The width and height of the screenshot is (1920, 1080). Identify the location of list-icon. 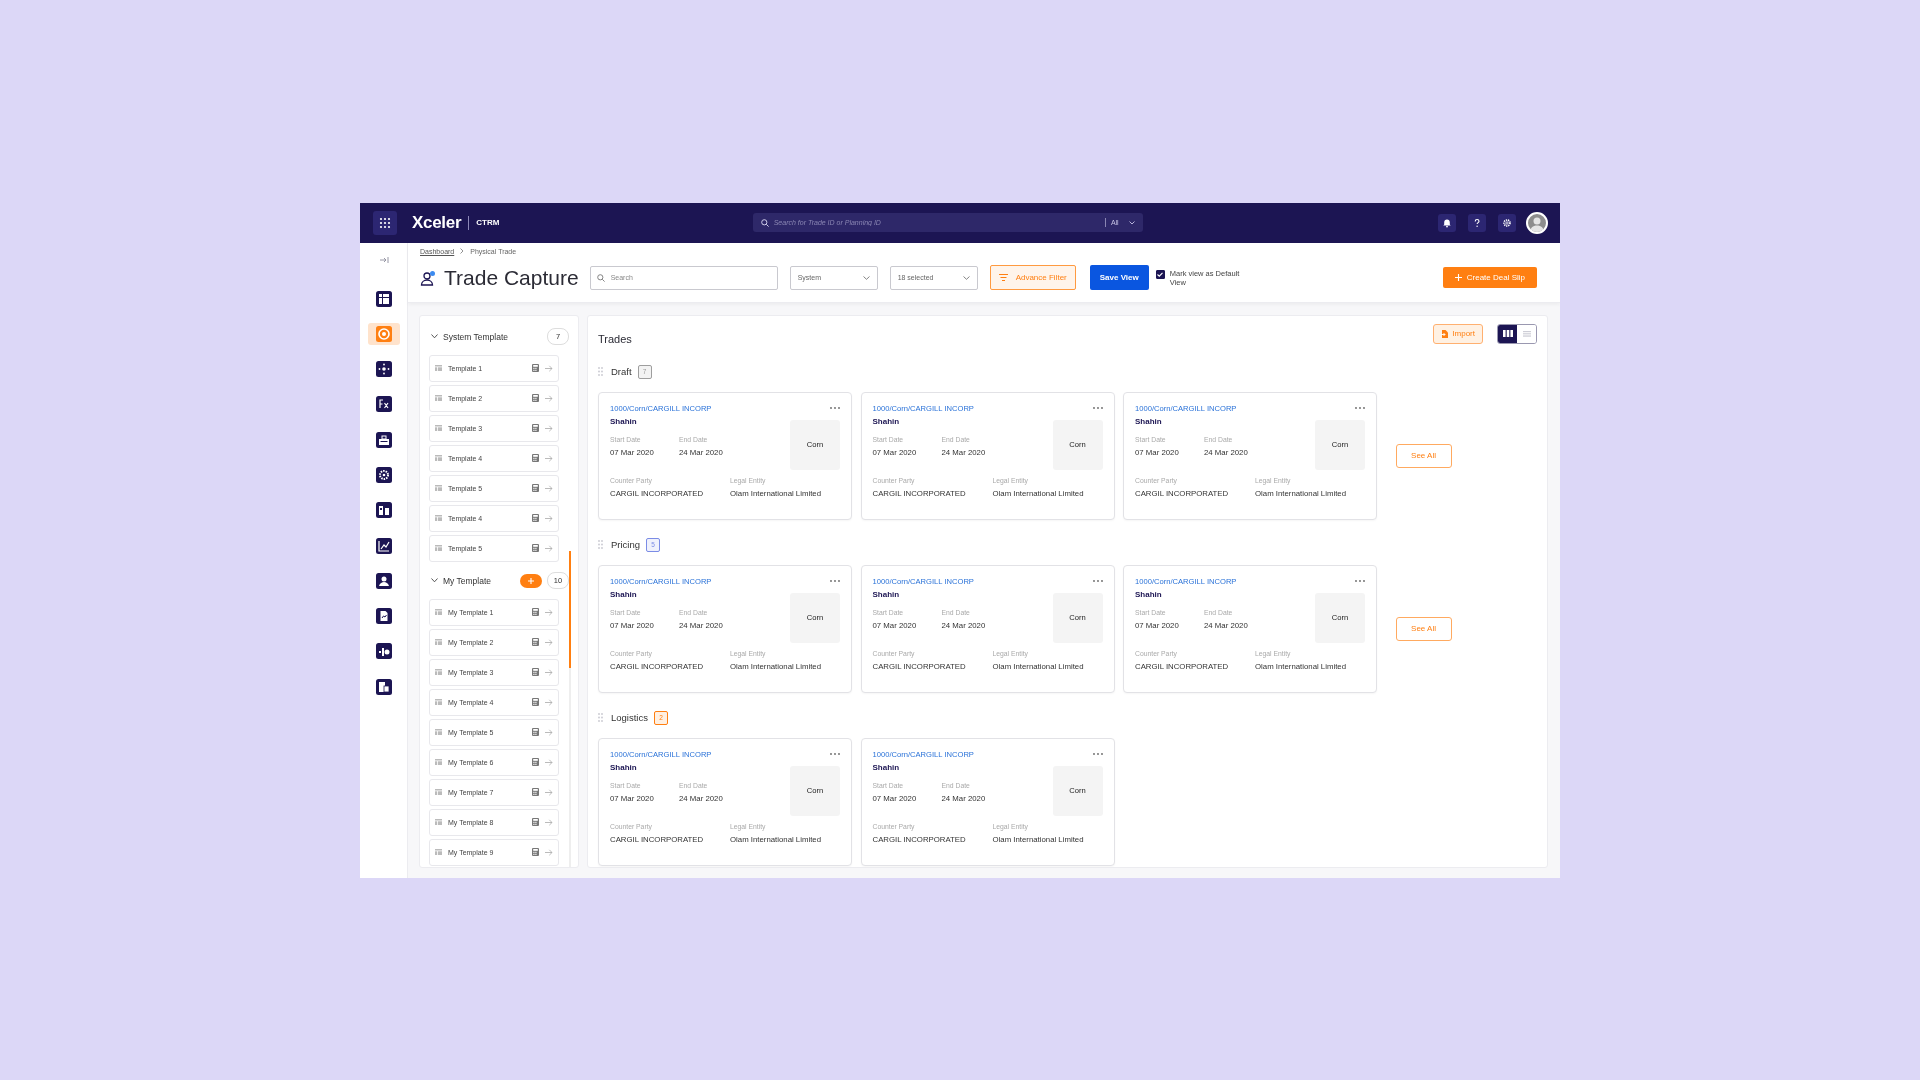
(1526, 333).